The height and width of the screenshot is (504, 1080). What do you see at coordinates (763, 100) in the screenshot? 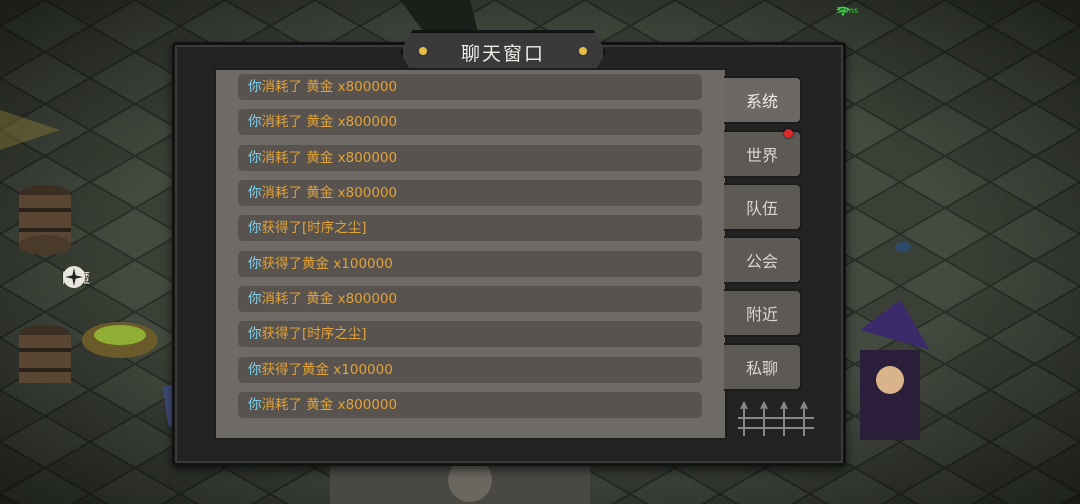
I see `tab-system: 系统` at bounding box center [763, 100].